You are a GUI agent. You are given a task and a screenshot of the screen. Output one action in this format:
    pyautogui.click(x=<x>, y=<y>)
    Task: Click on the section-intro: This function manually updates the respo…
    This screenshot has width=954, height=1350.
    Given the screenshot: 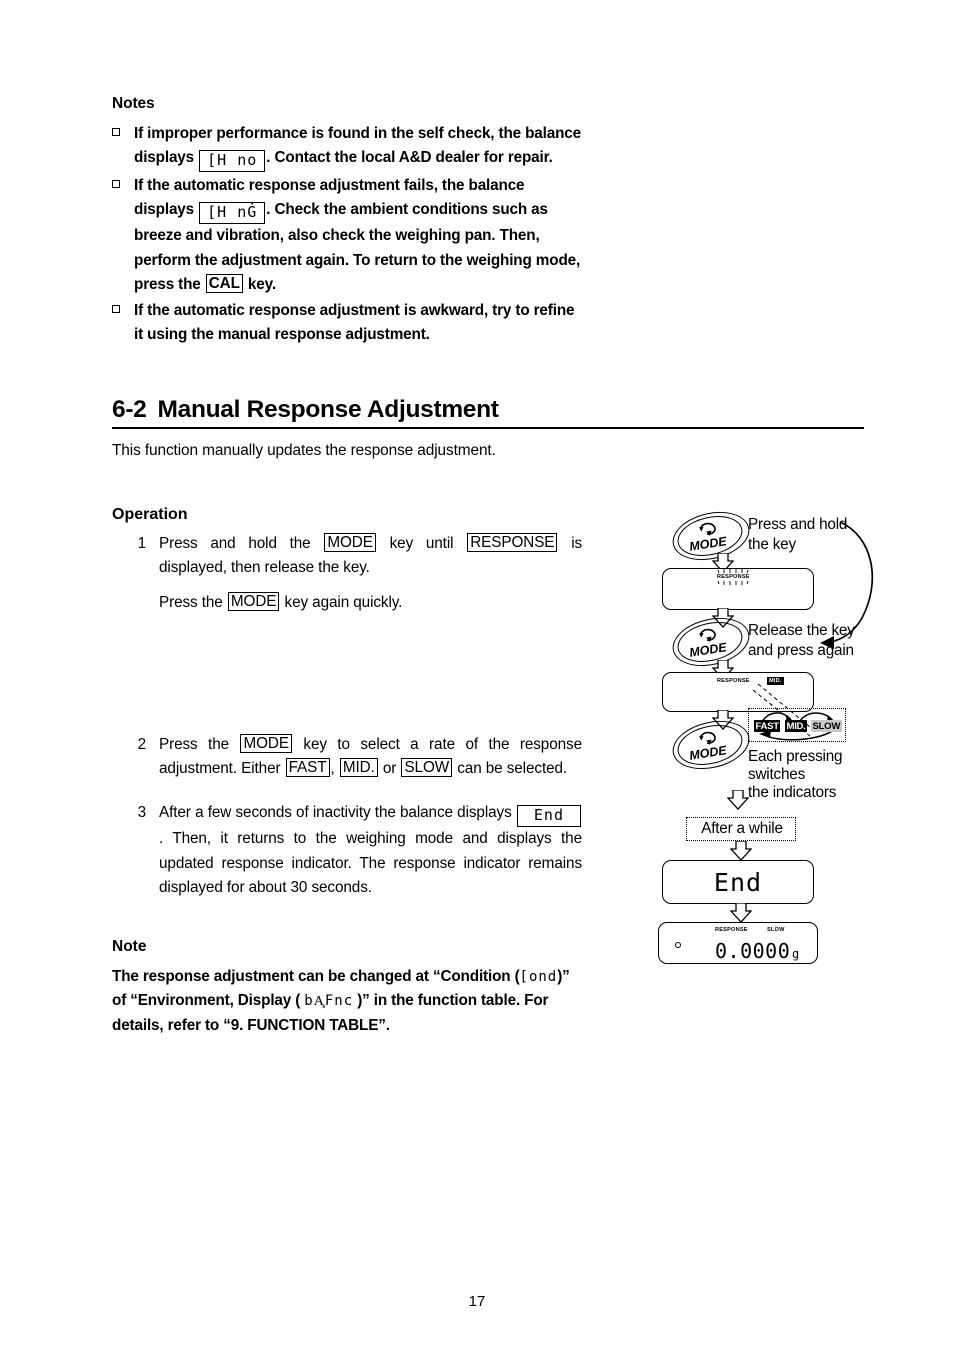 What is the action you would take?
    pyautogui.click(x=304, y=450)
    